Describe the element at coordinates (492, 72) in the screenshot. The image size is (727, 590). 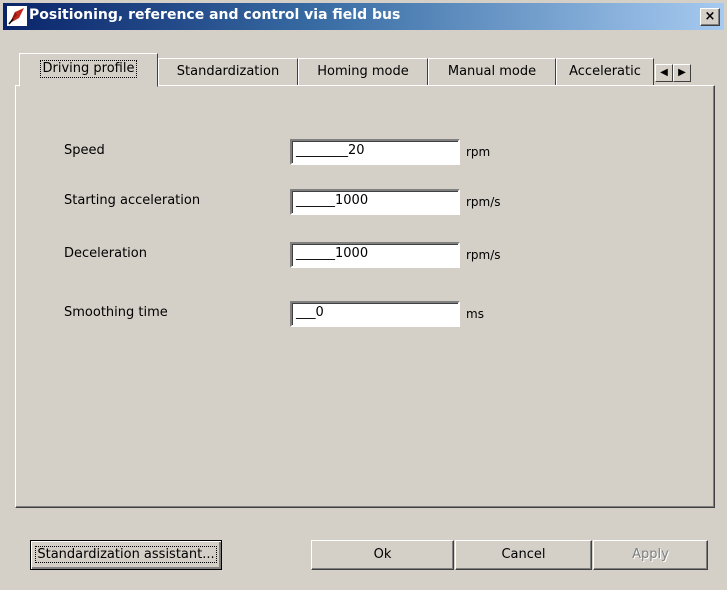
I see `tab-manual-mode: Manual mode` at that location.